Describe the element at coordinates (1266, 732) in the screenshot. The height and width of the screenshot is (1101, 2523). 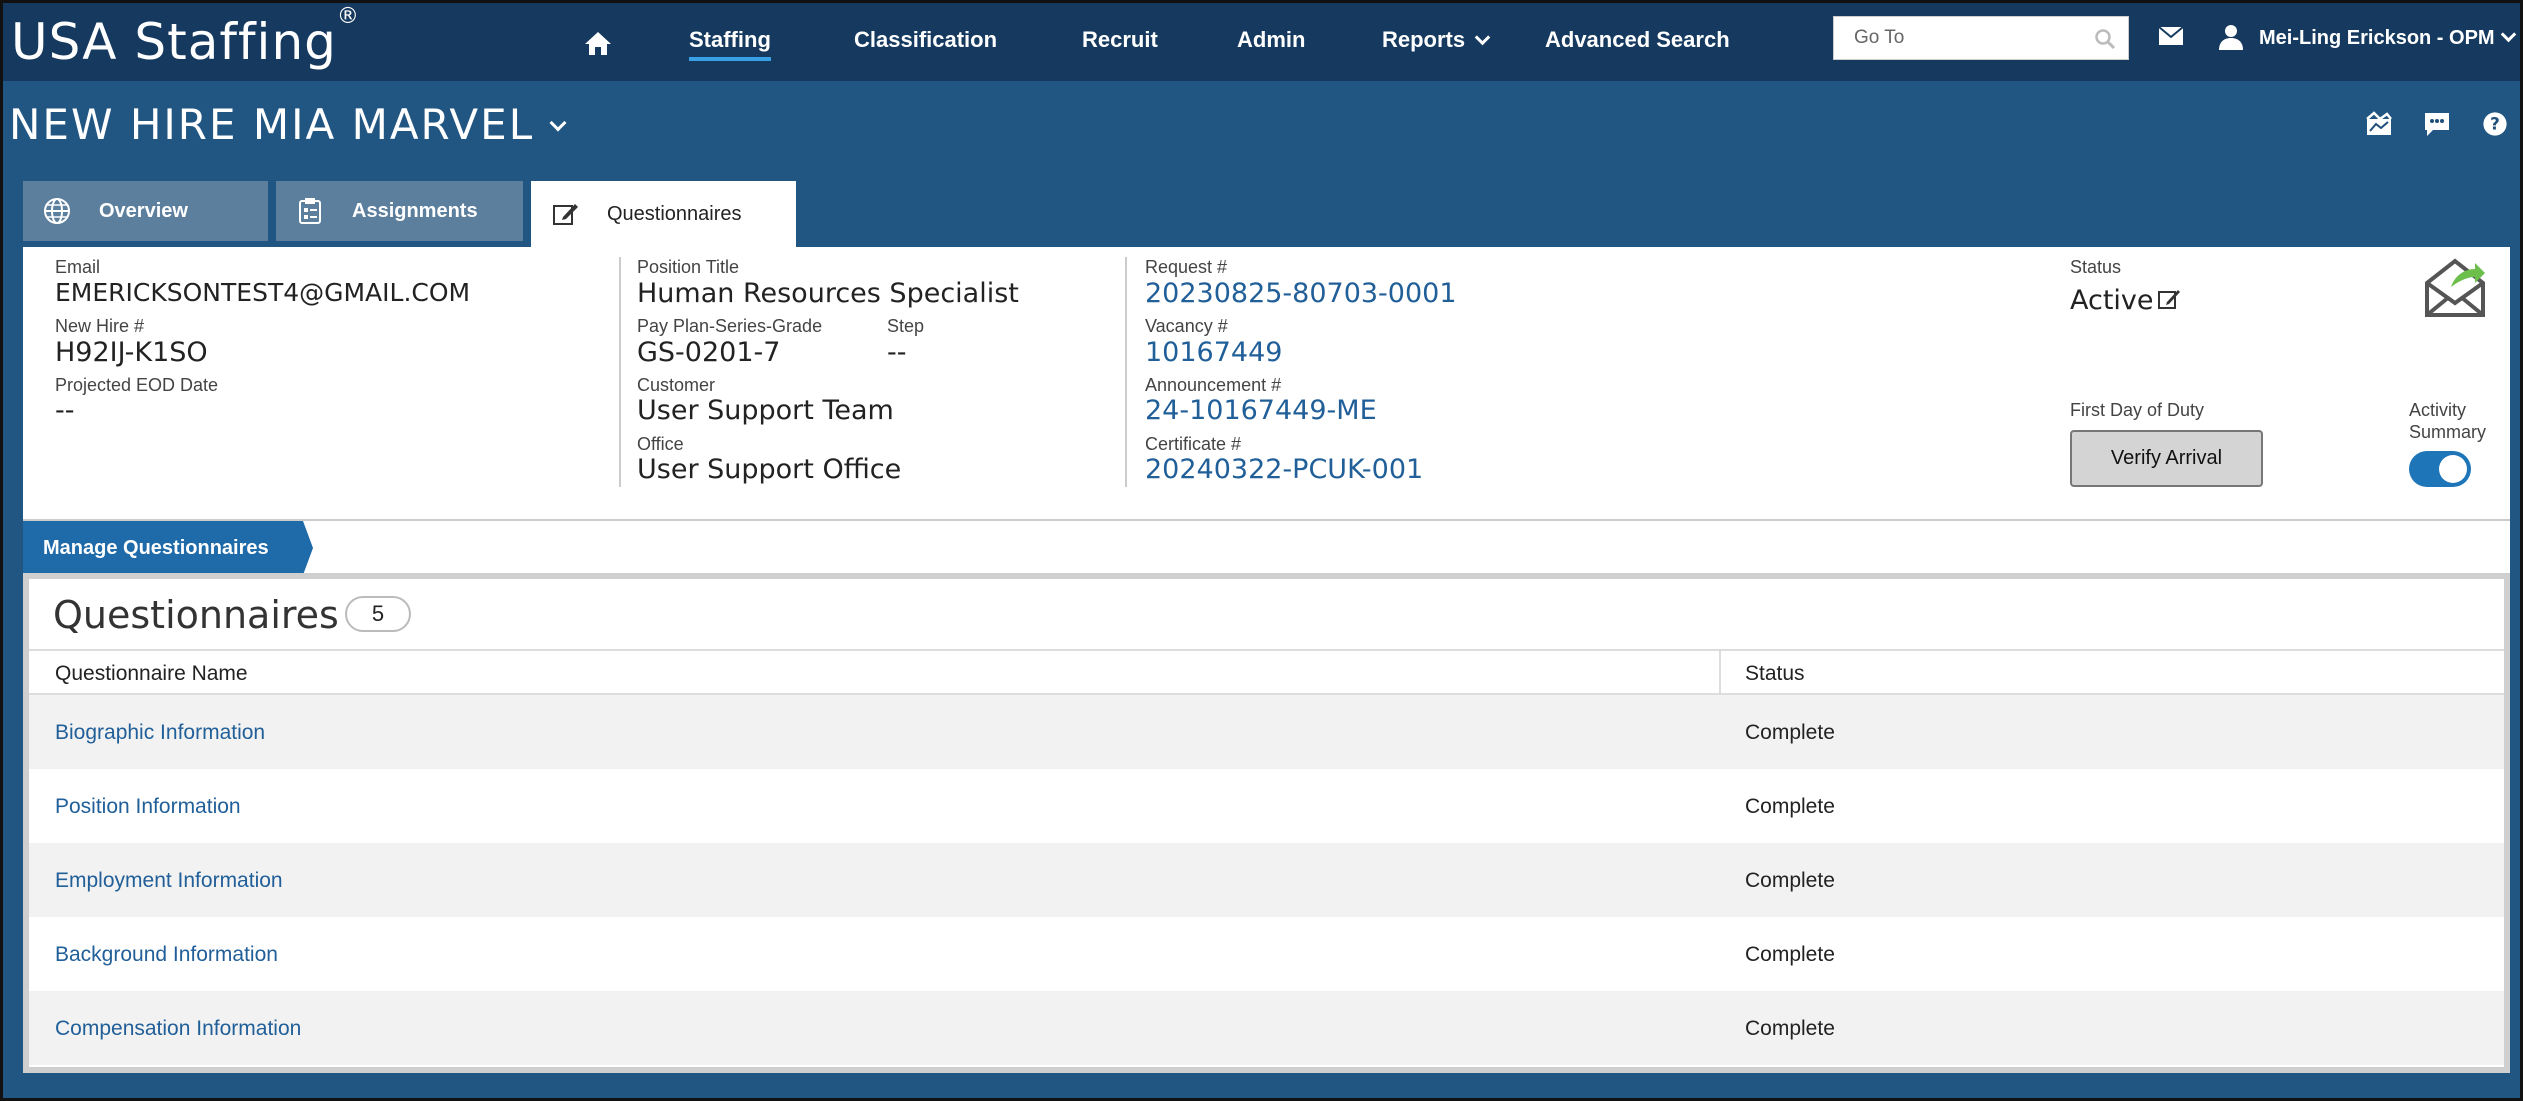
I see `table-row: Biographic Information Complete` at that location.